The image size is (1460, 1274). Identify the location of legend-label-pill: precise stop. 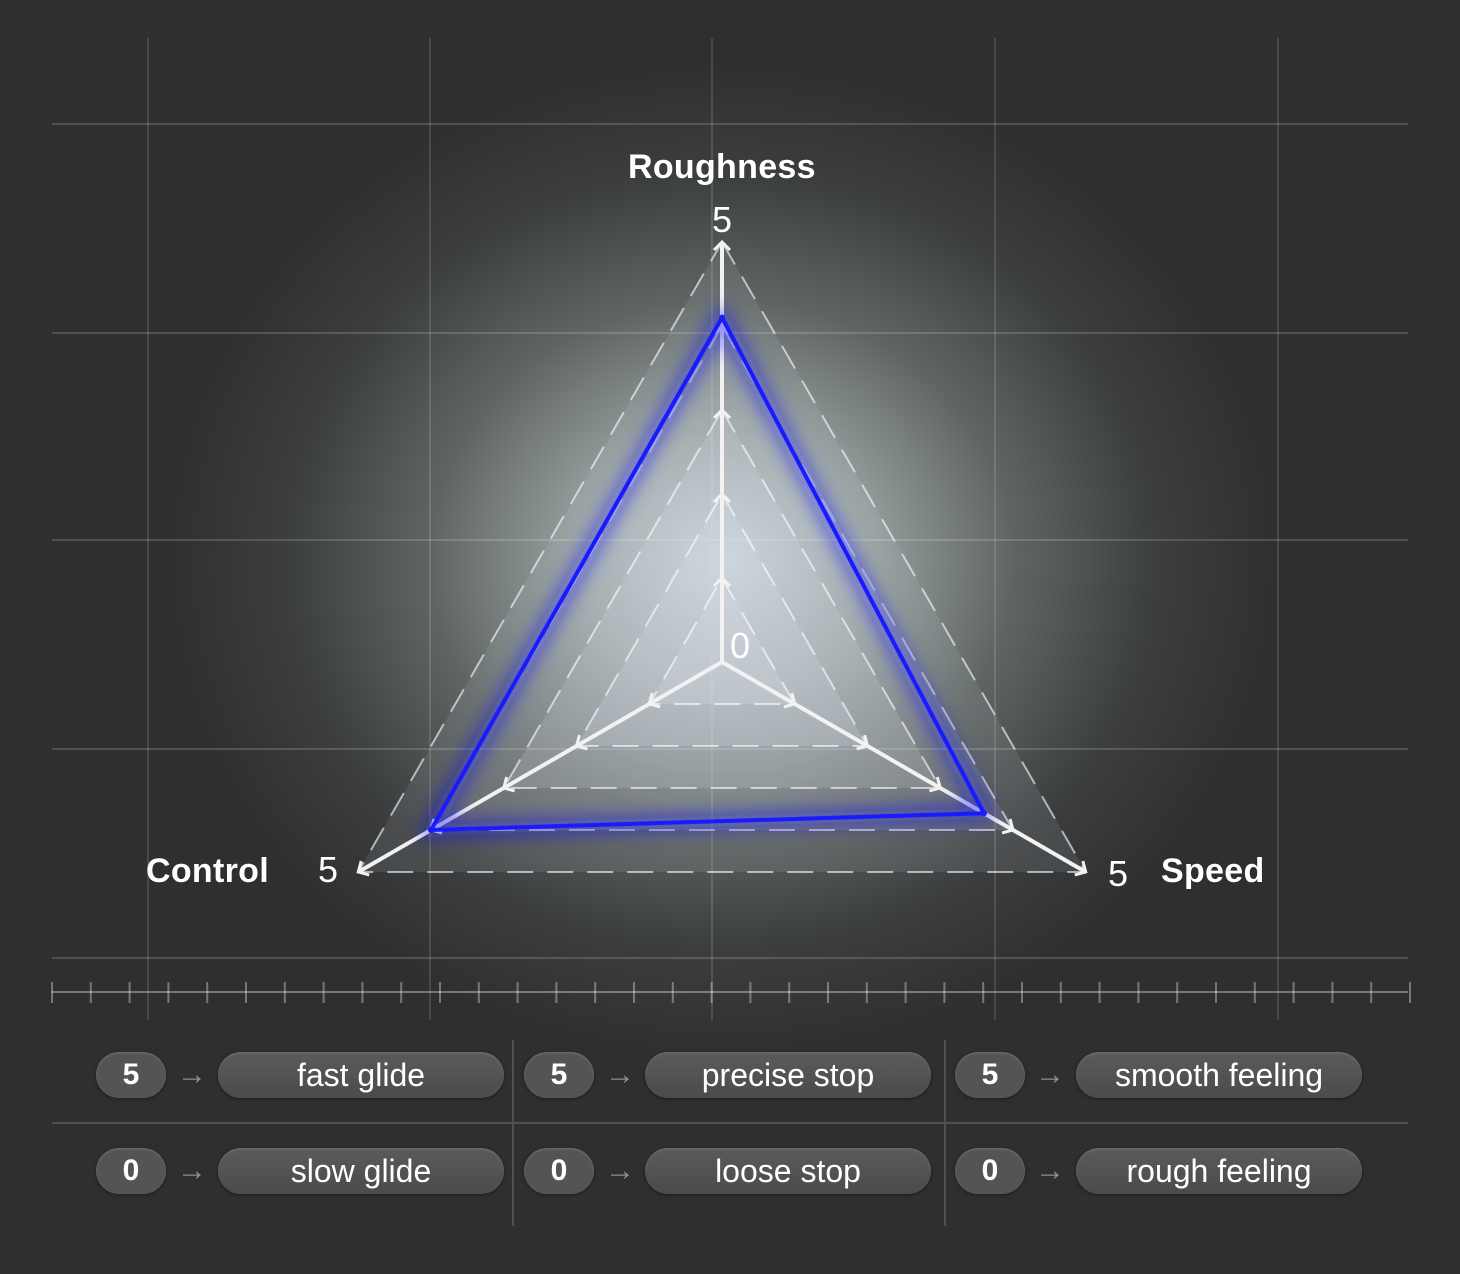
(788, 1075).